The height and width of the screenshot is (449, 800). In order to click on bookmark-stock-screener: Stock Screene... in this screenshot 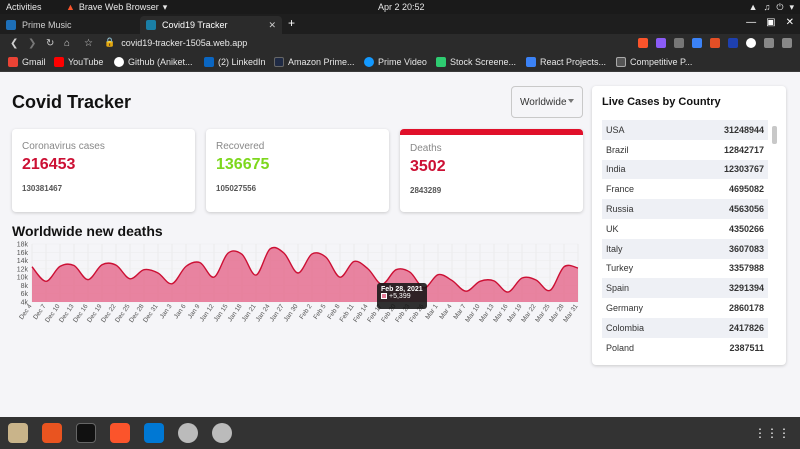, I will do `click(476, 62)`.